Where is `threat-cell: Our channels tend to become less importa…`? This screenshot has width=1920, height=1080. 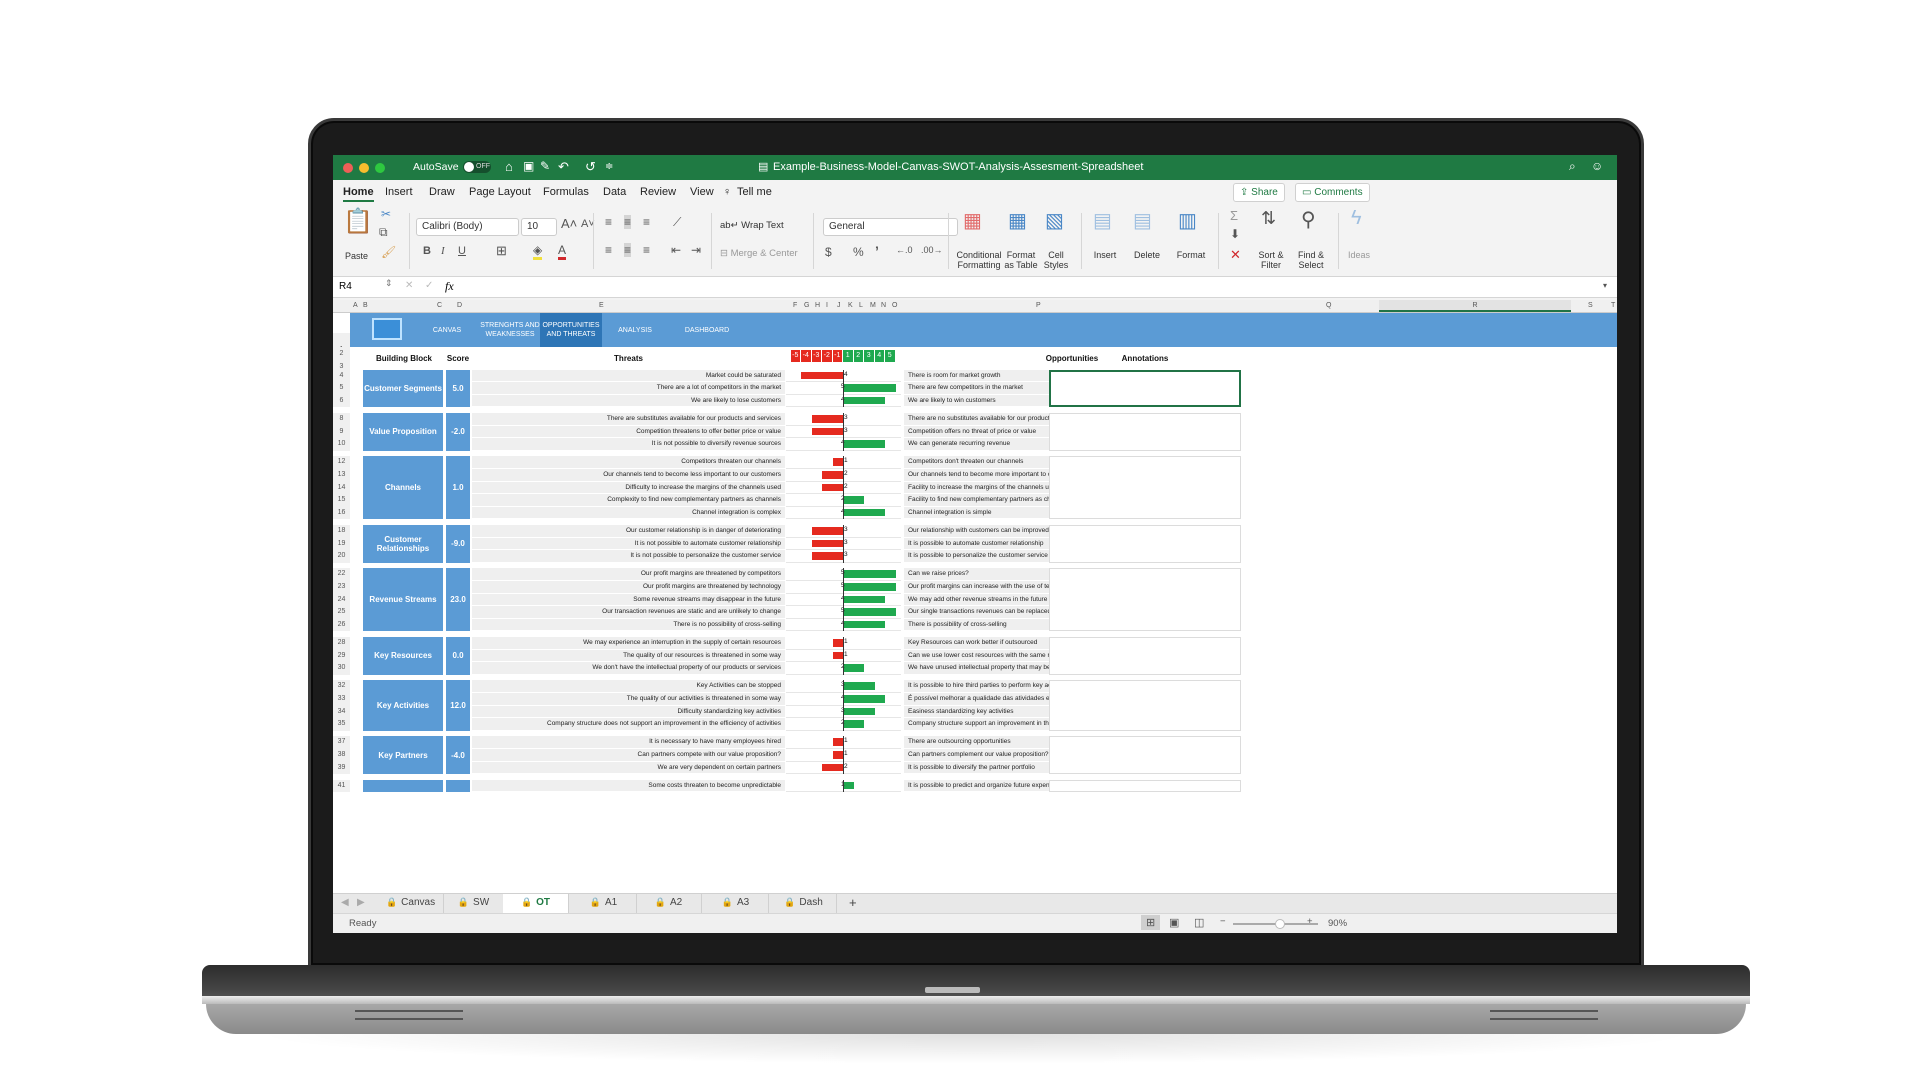 threat-cell: Our channels tend to become less importa… is located at coordinates (628, 475).